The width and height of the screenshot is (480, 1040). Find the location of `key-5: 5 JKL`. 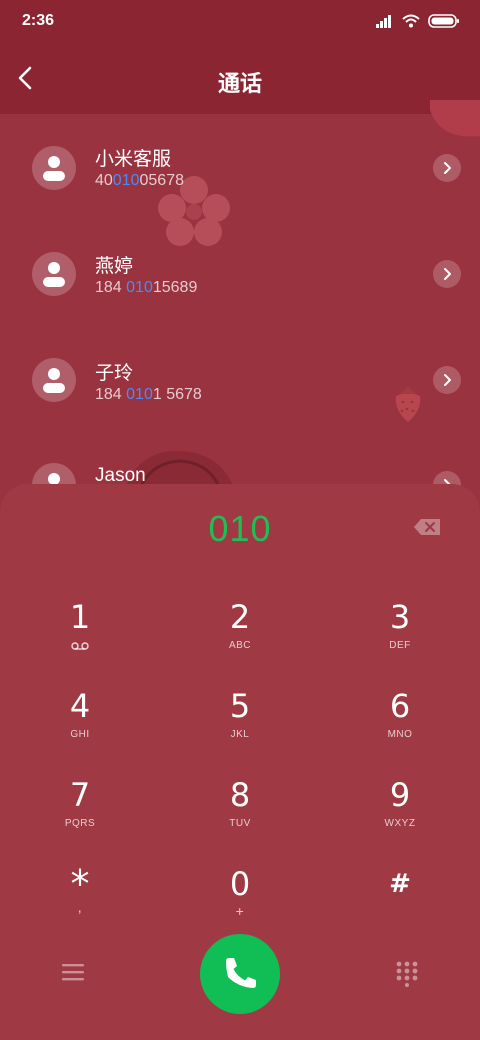

key-5: 5 JKL is located at coordinates (240, 727).